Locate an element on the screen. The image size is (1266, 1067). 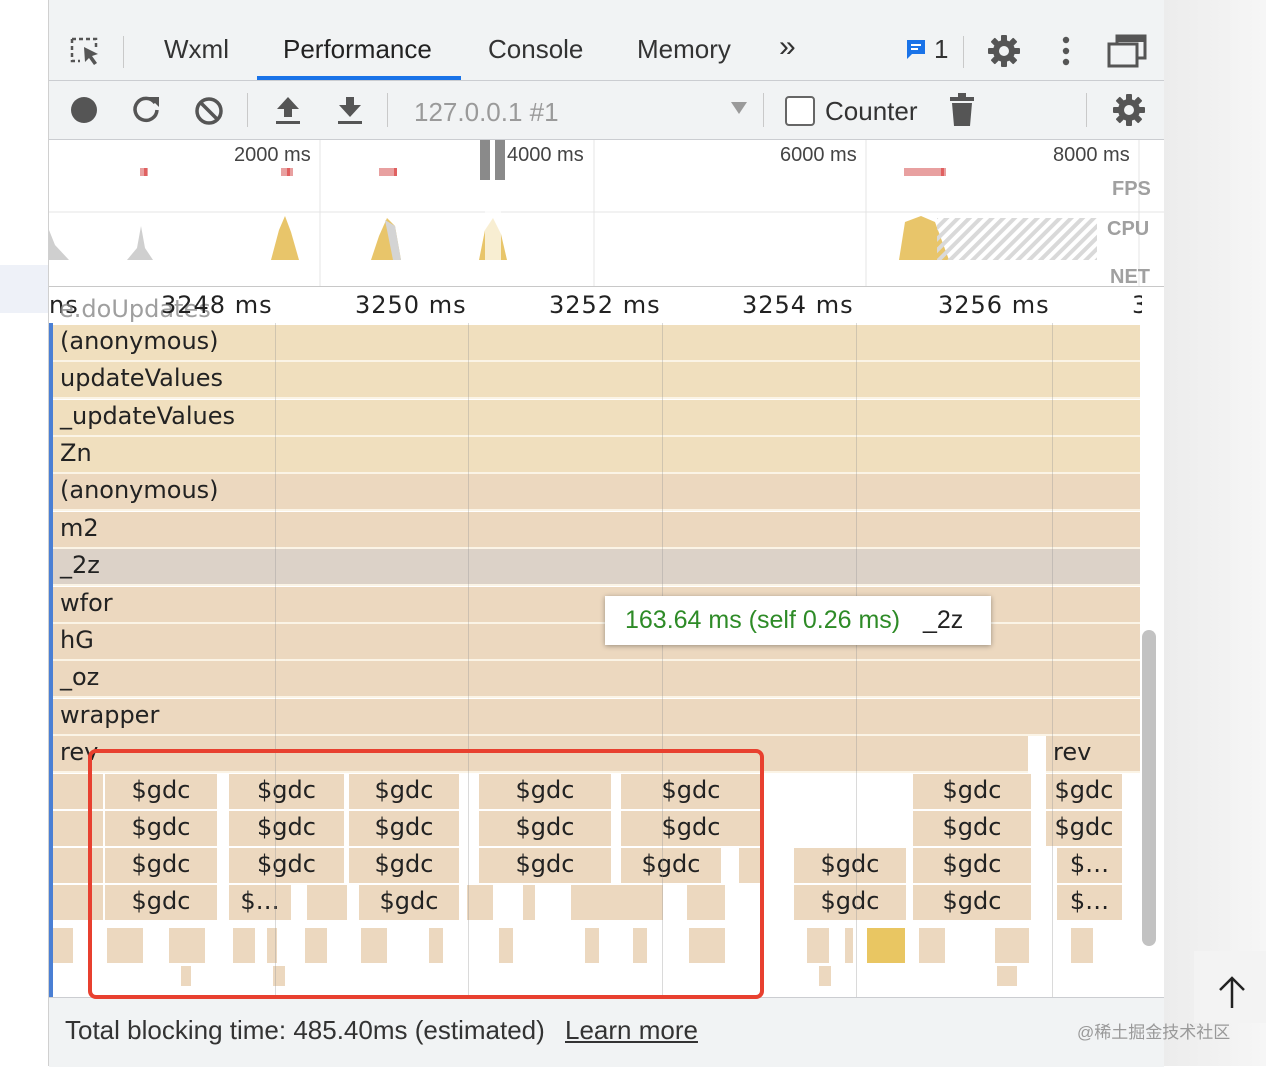
more-tabs-button: » is located at coordinates (787, 47).